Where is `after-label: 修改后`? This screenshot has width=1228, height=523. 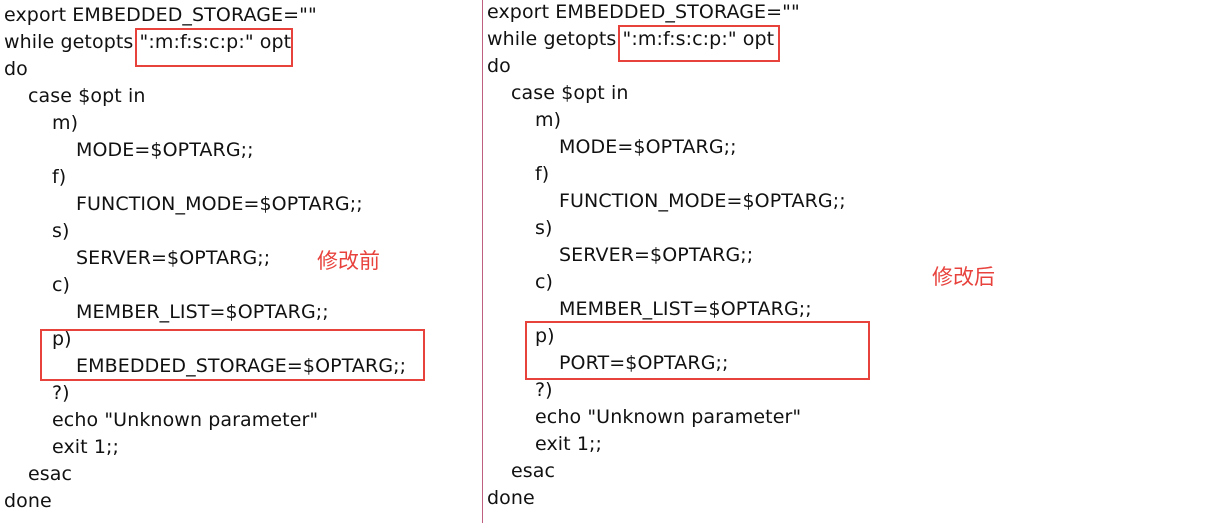 after-label: 修改后 is located at coordinates (963, 277).